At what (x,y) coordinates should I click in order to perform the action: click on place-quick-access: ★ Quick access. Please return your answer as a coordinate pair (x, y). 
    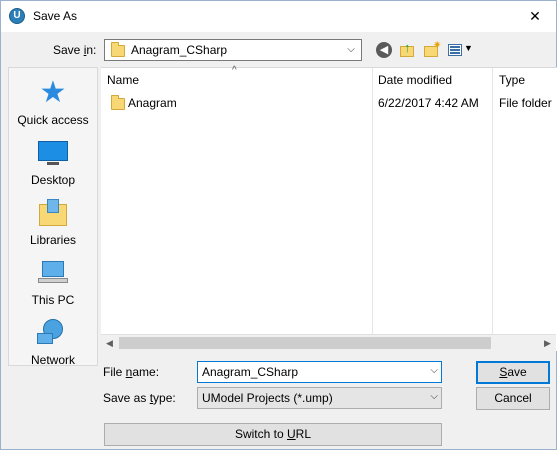
    Looking at the image, I should click on (53, 102).